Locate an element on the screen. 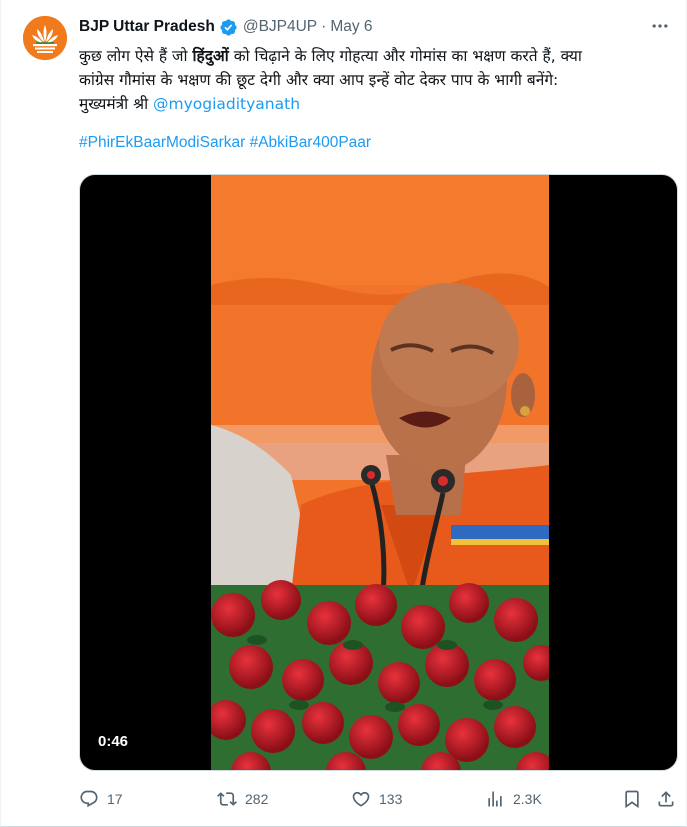  tweet-header: BJP Uttar Pradesh @BJP4UP · May 6 is located at coordinates (226, 27).